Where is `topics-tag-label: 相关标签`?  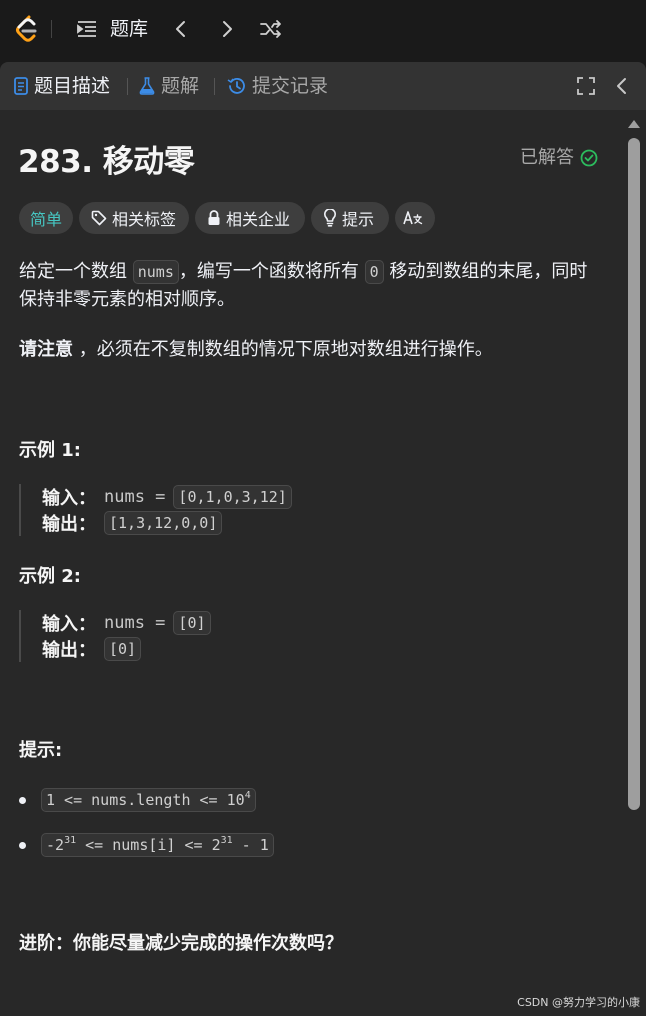 topics-tag-label: 相关标签 is located at coordinates (144, 219).